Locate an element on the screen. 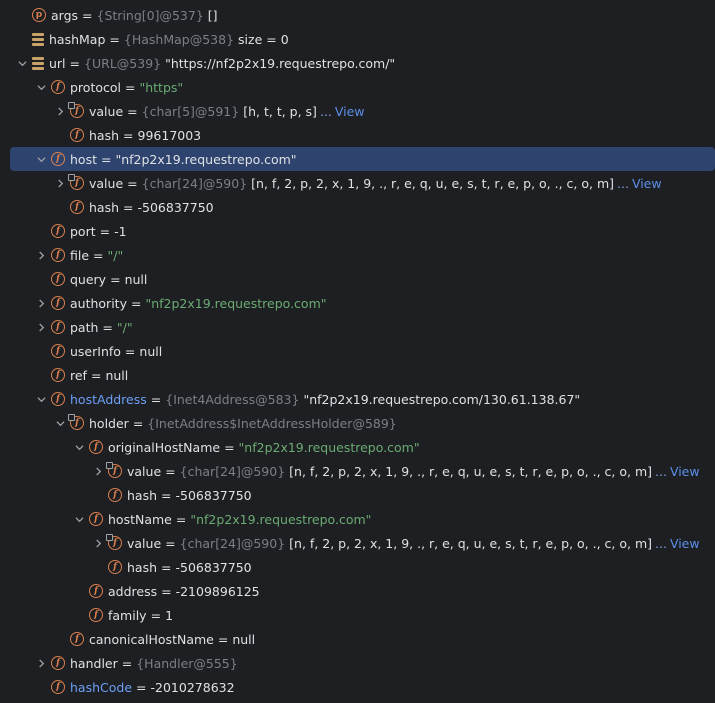  tree-row-userInfo: f userInfo = null is located at coordinates (357, 351).